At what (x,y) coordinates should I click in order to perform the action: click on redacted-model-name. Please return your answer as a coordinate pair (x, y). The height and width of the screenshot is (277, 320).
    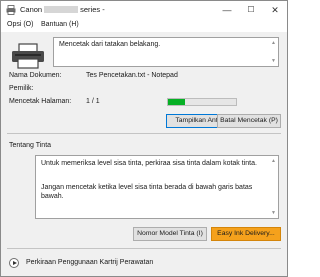
    Looking at the image, I should click on (61, 9).